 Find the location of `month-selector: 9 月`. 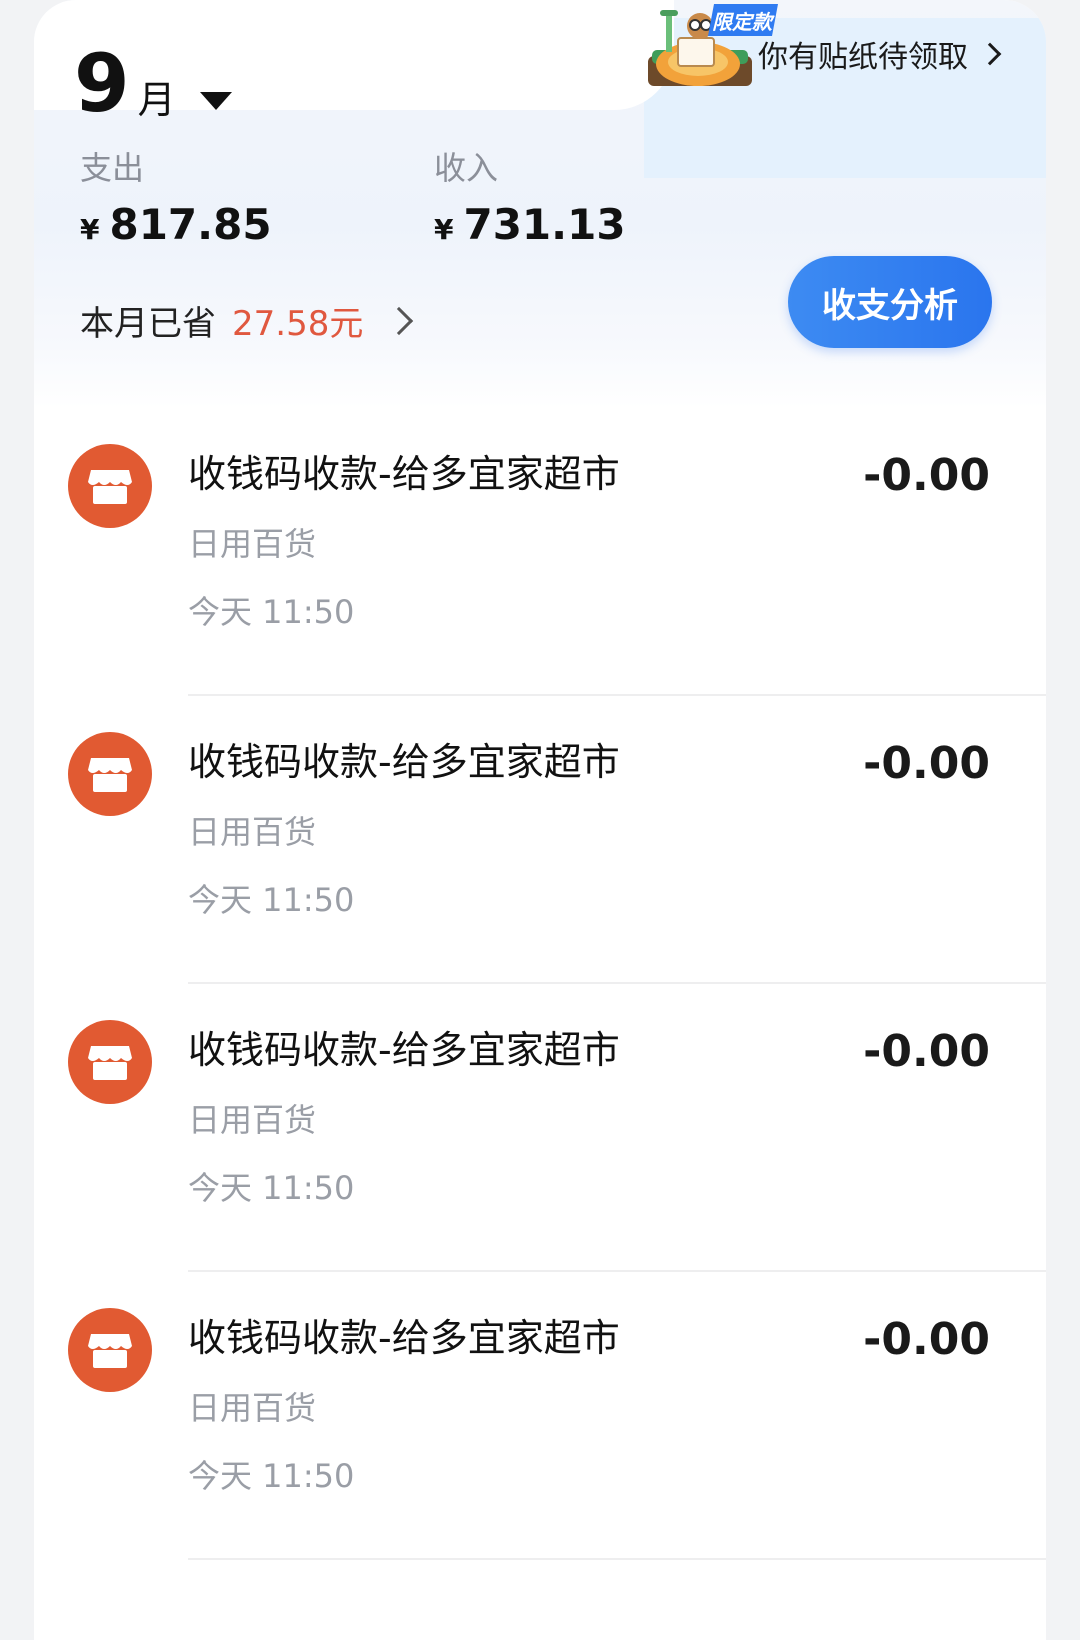

month-selector: 9 月 is located at coordinates (153, 84).